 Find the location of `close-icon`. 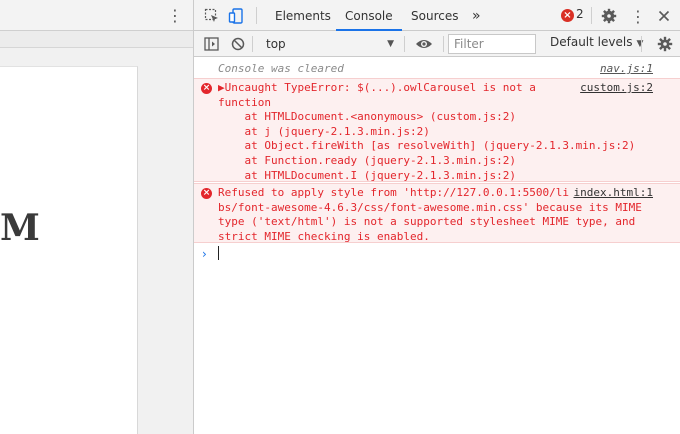

close-icon is located at coordinates (664, 16).